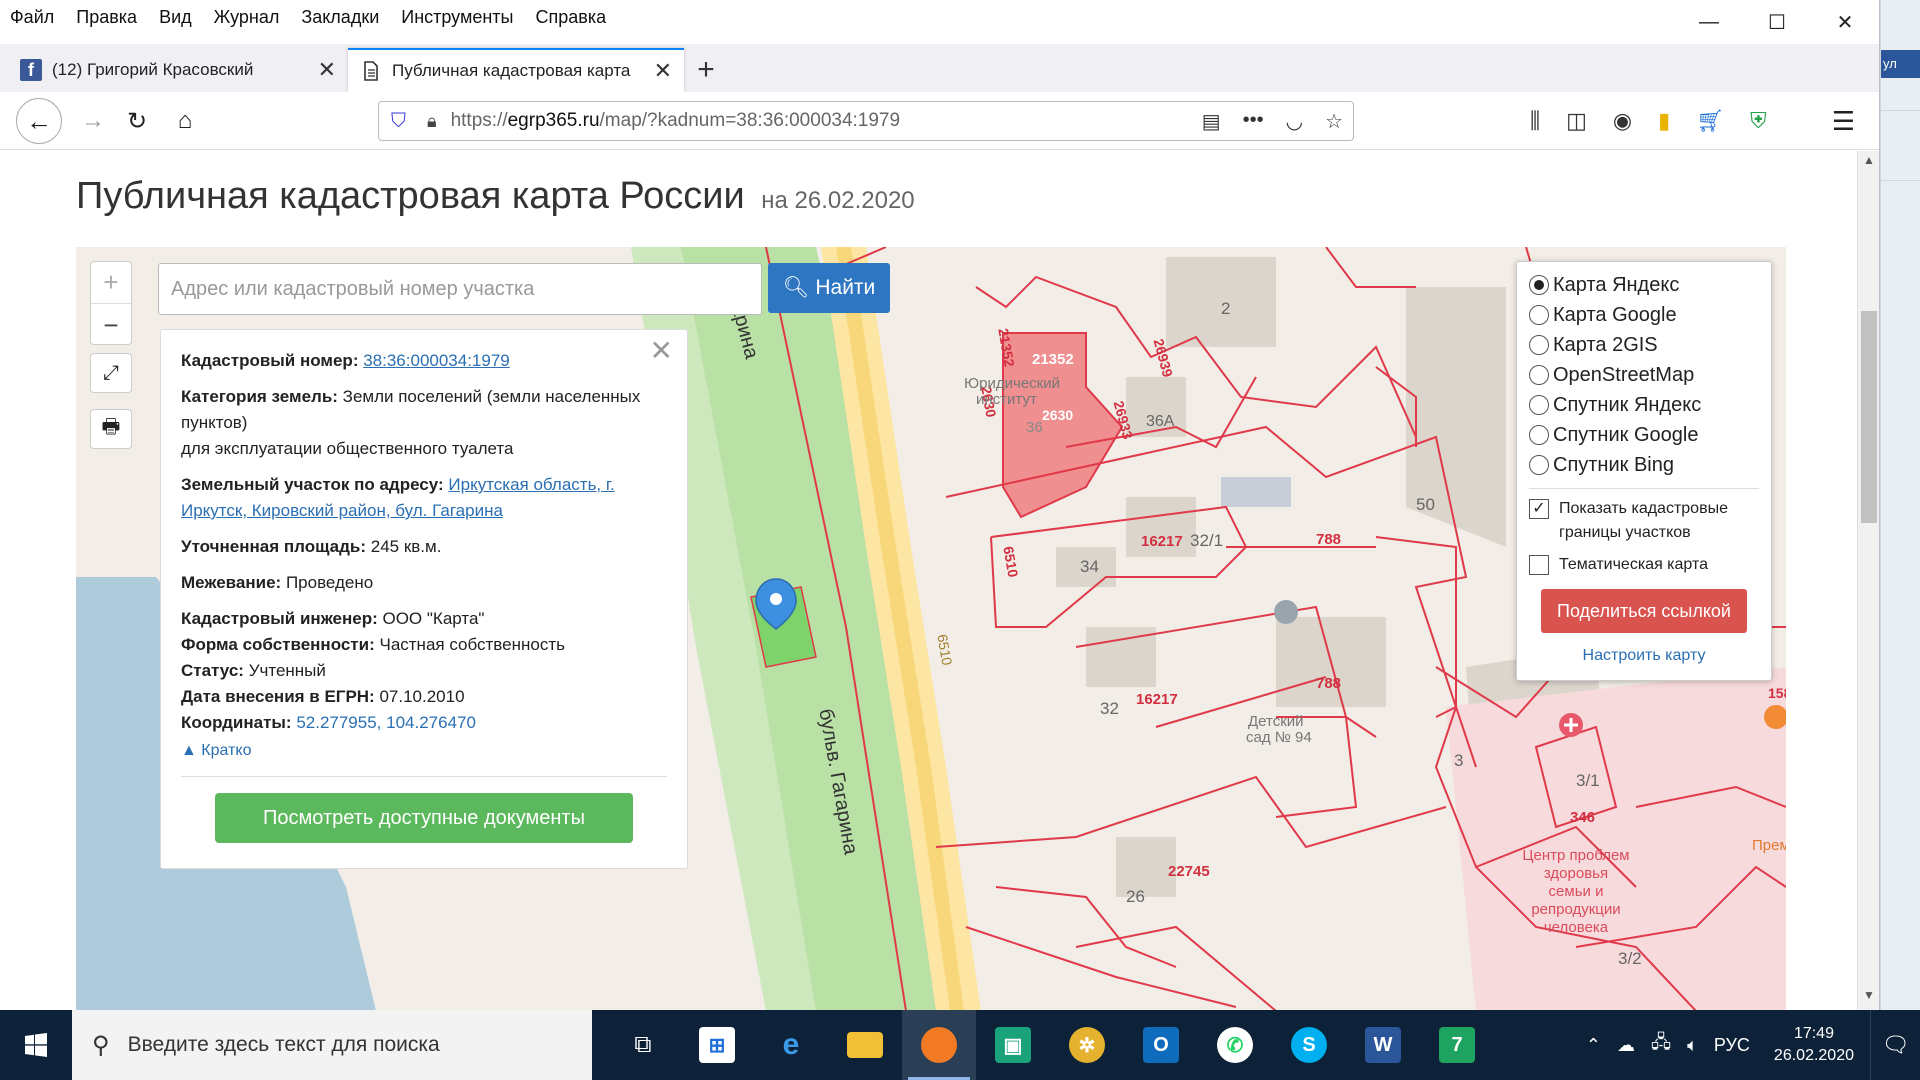  I want to click on library-icon: ⫼, so click(1535, 121).